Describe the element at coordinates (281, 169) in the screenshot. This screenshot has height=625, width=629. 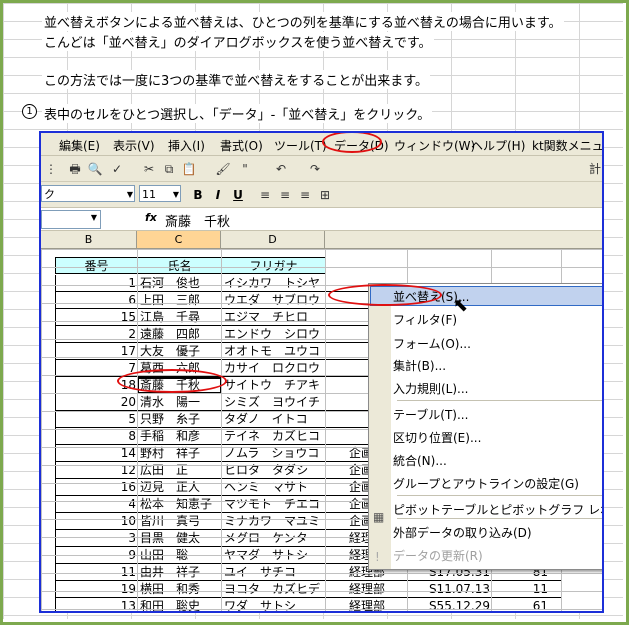
I see `undo-icon: ↶` at that location.